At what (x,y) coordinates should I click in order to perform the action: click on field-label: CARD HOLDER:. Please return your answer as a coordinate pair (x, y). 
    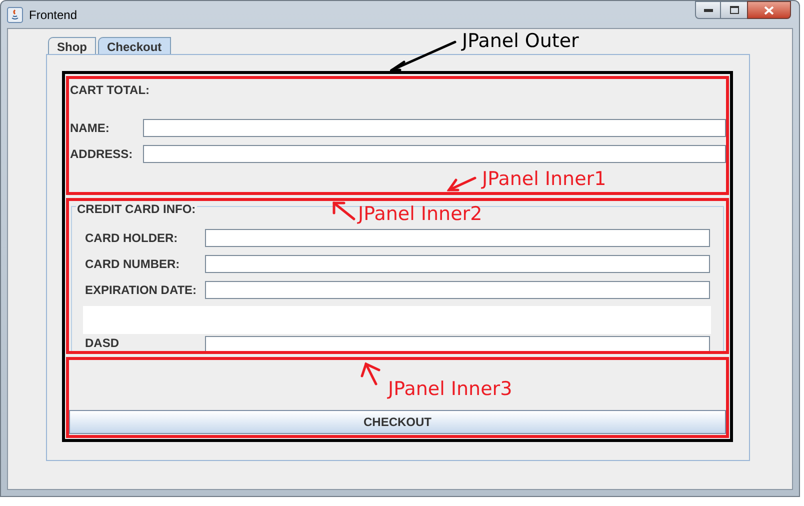
    Looking at the image, I should click on (132, 238).